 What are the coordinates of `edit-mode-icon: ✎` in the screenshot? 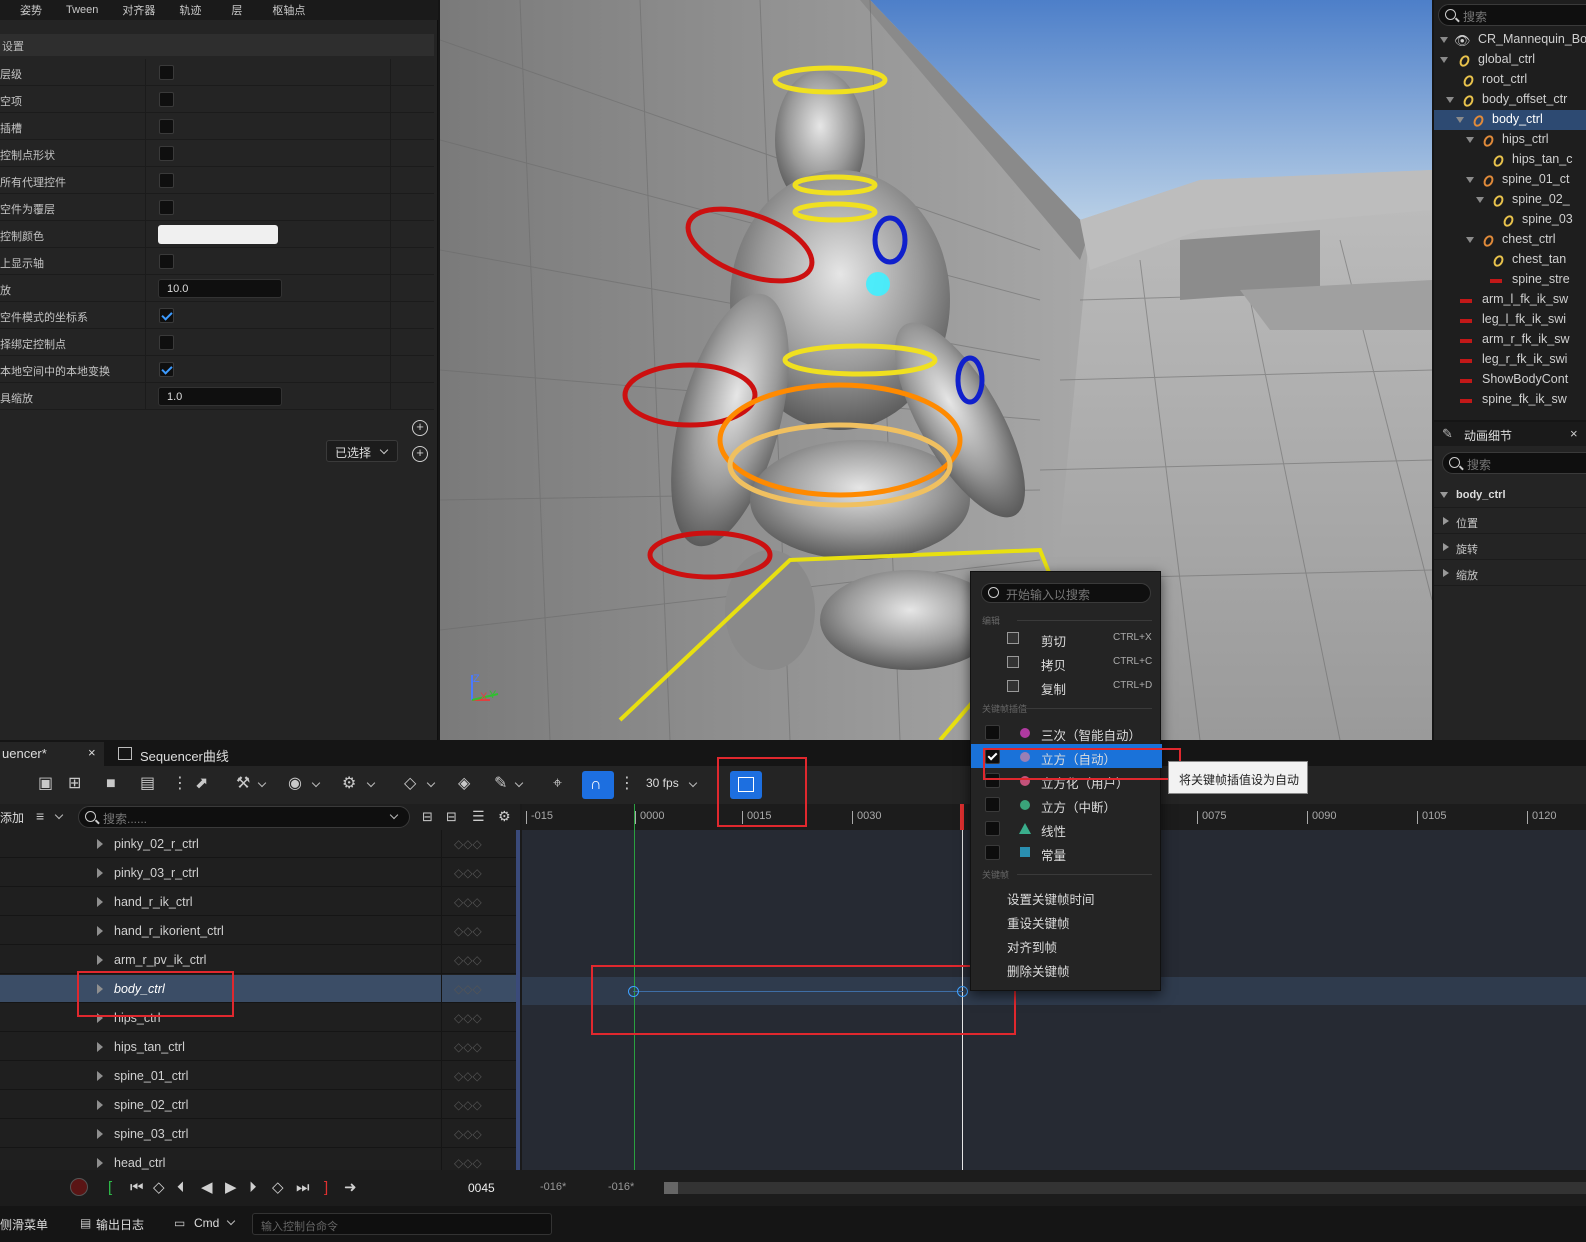 It's located at (500, 784).